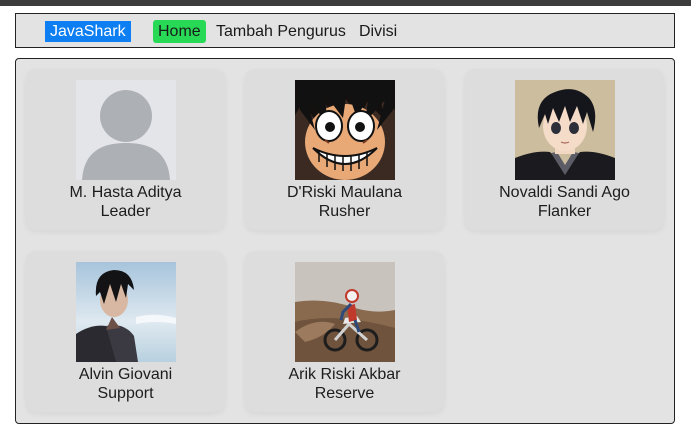  I want to click on brand-link: JavaShark, so click(88, 31).